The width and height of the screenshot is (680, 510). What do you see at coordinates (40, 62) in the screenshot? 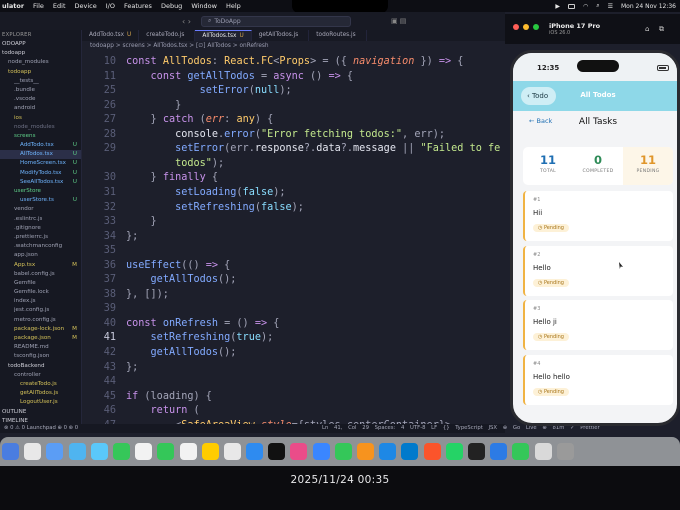
I see `tree-item: node_modules` at bounding box center [40, 62].